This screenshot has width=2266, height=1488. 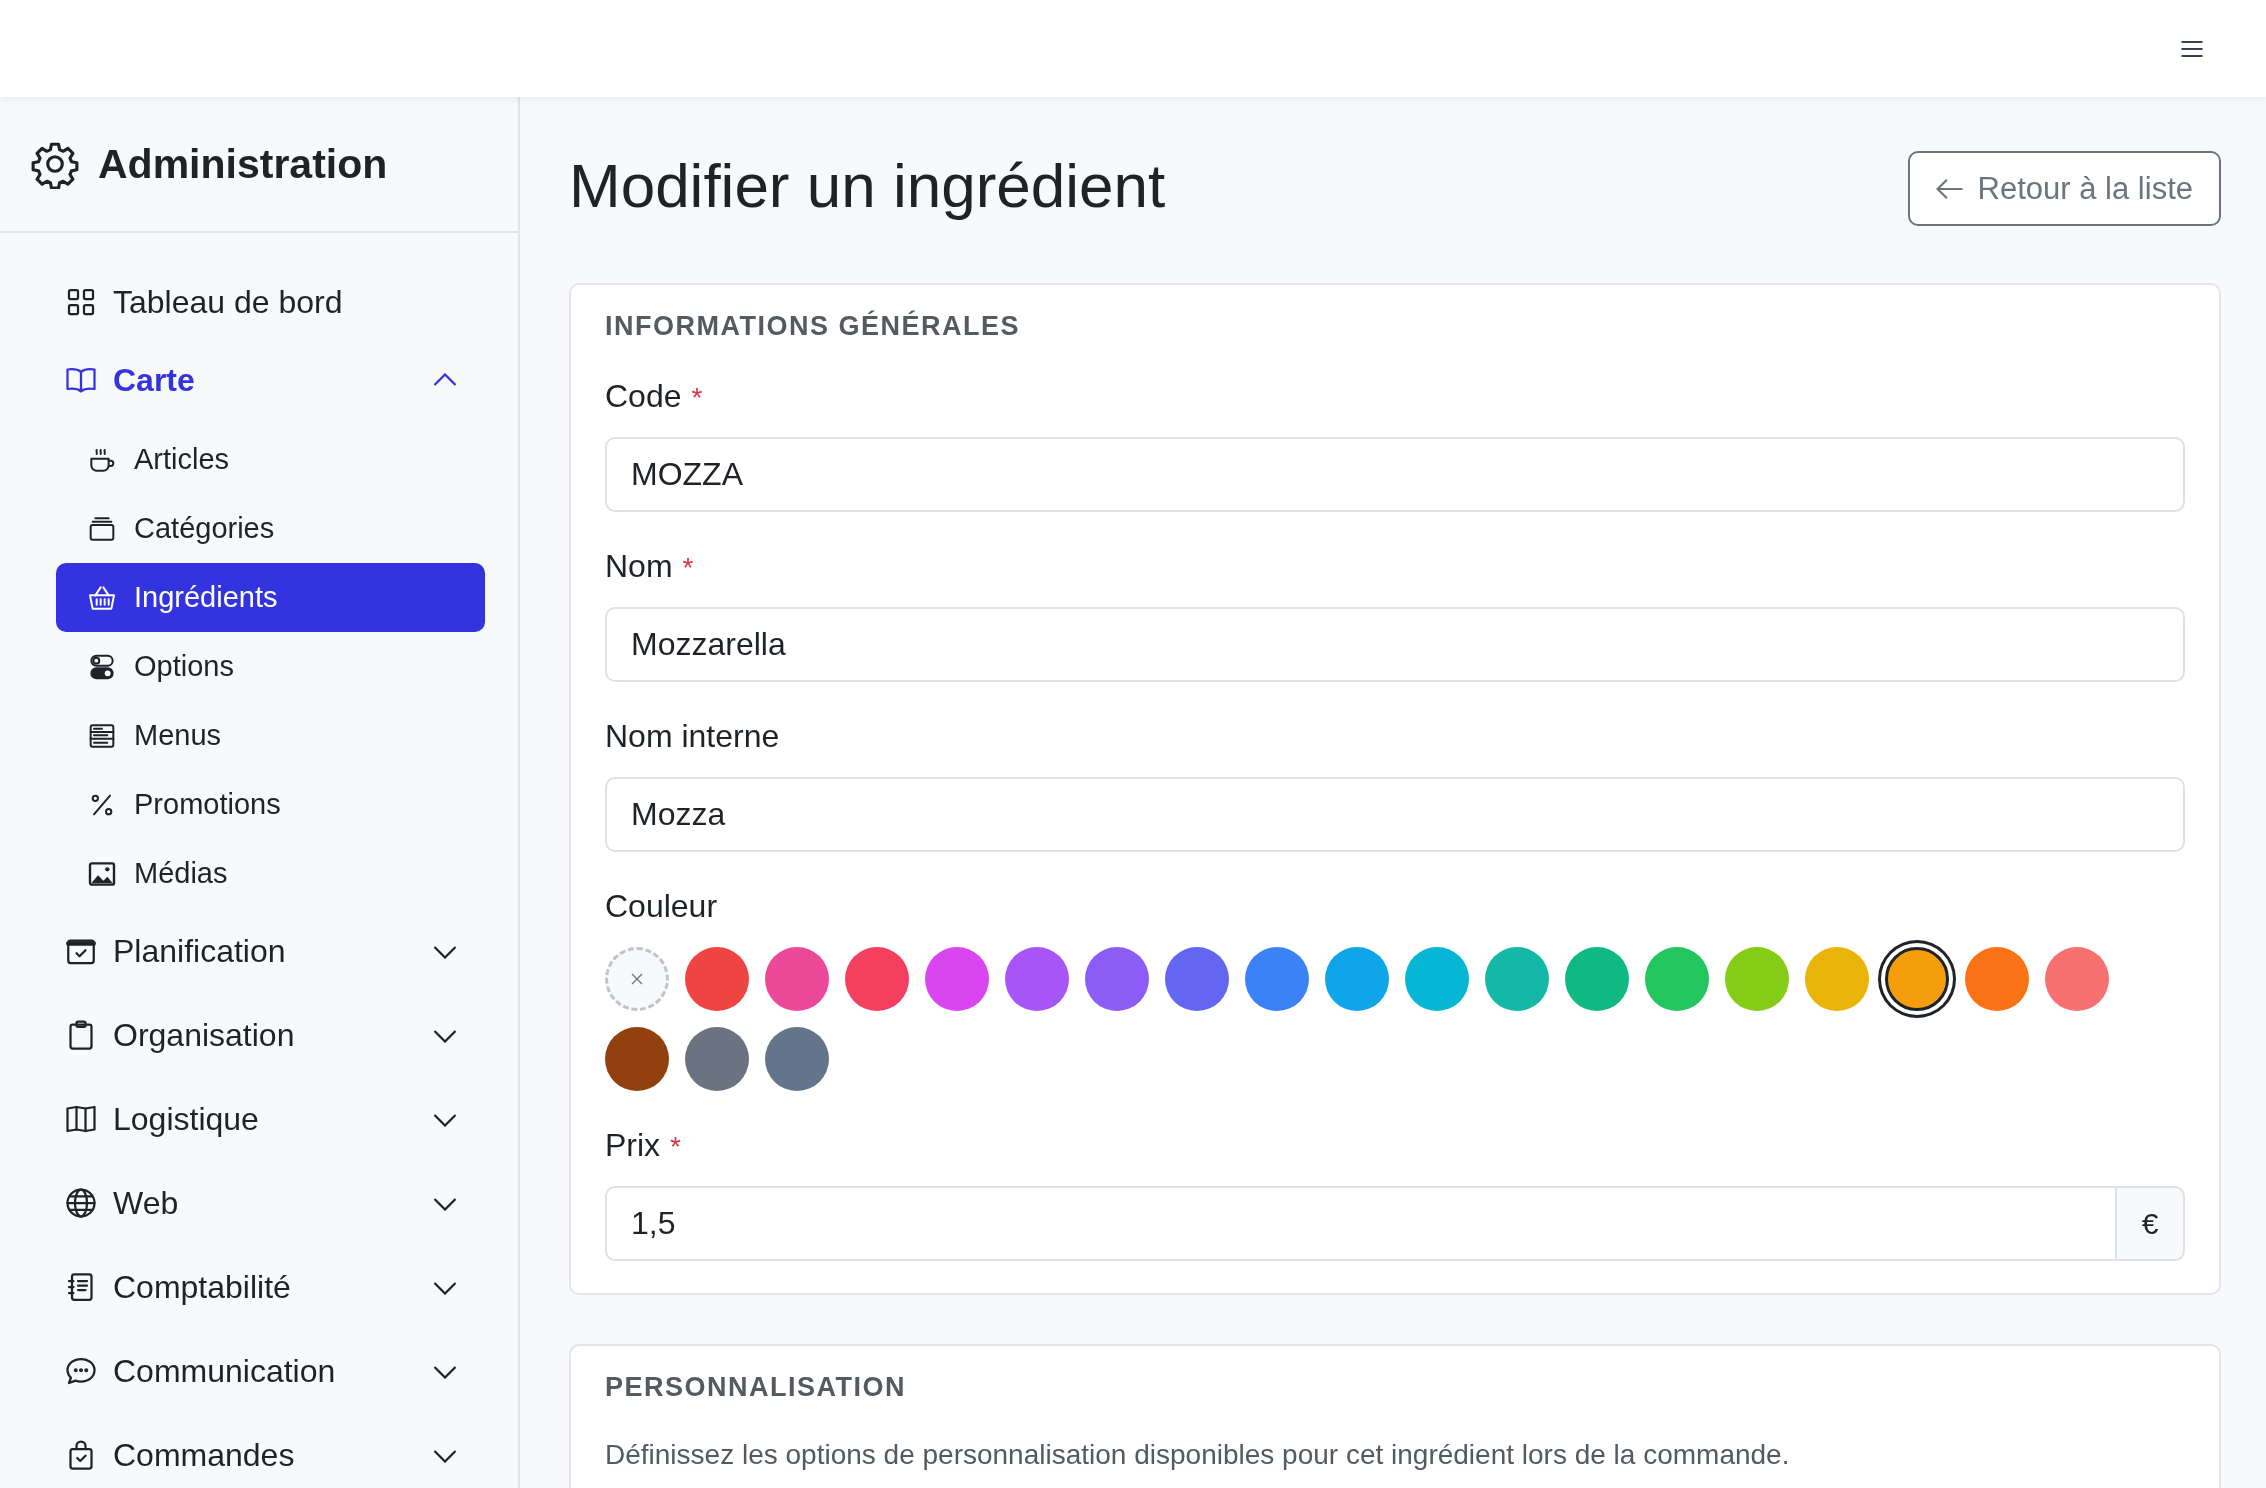 I want to click on nav-subitem: Promotions, so click(x=270, y=804).